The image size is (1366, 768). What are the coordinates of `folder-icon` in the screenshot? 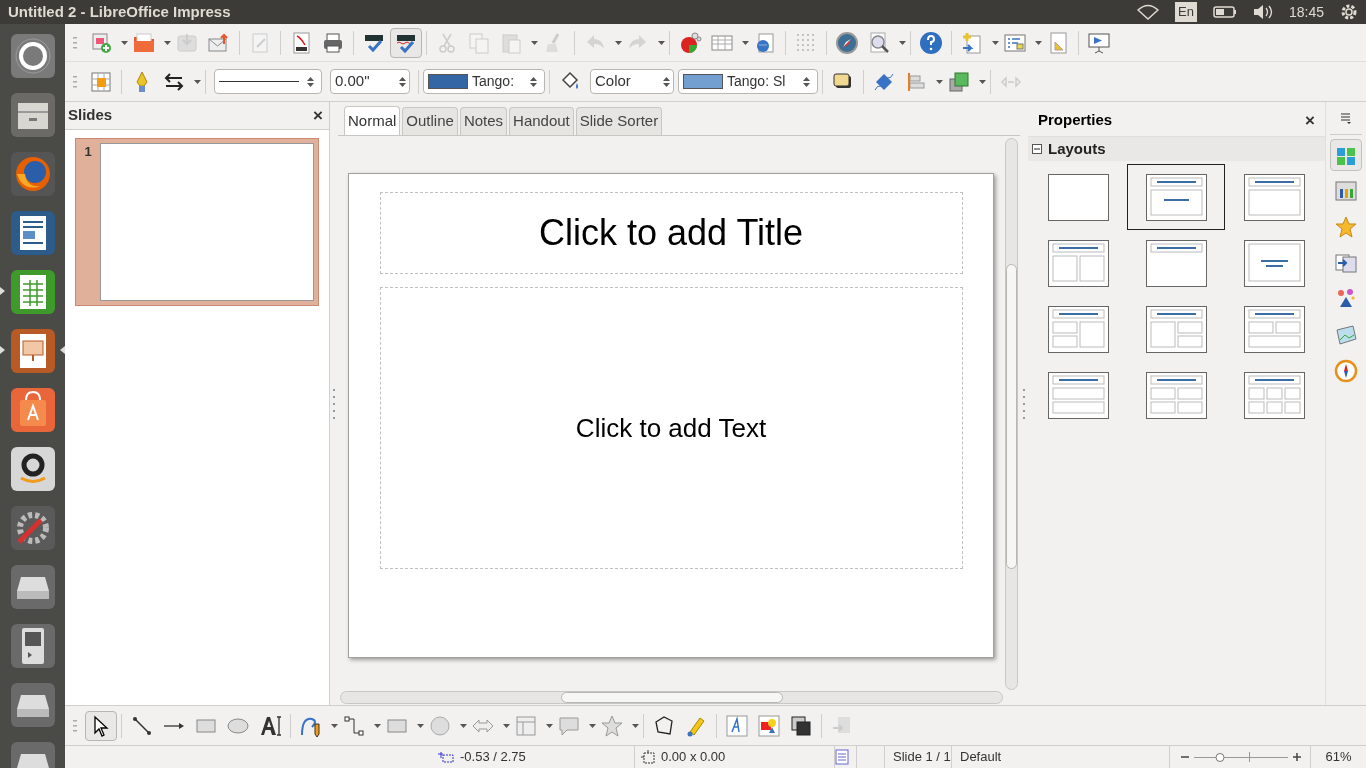 It's located at (144, 42).